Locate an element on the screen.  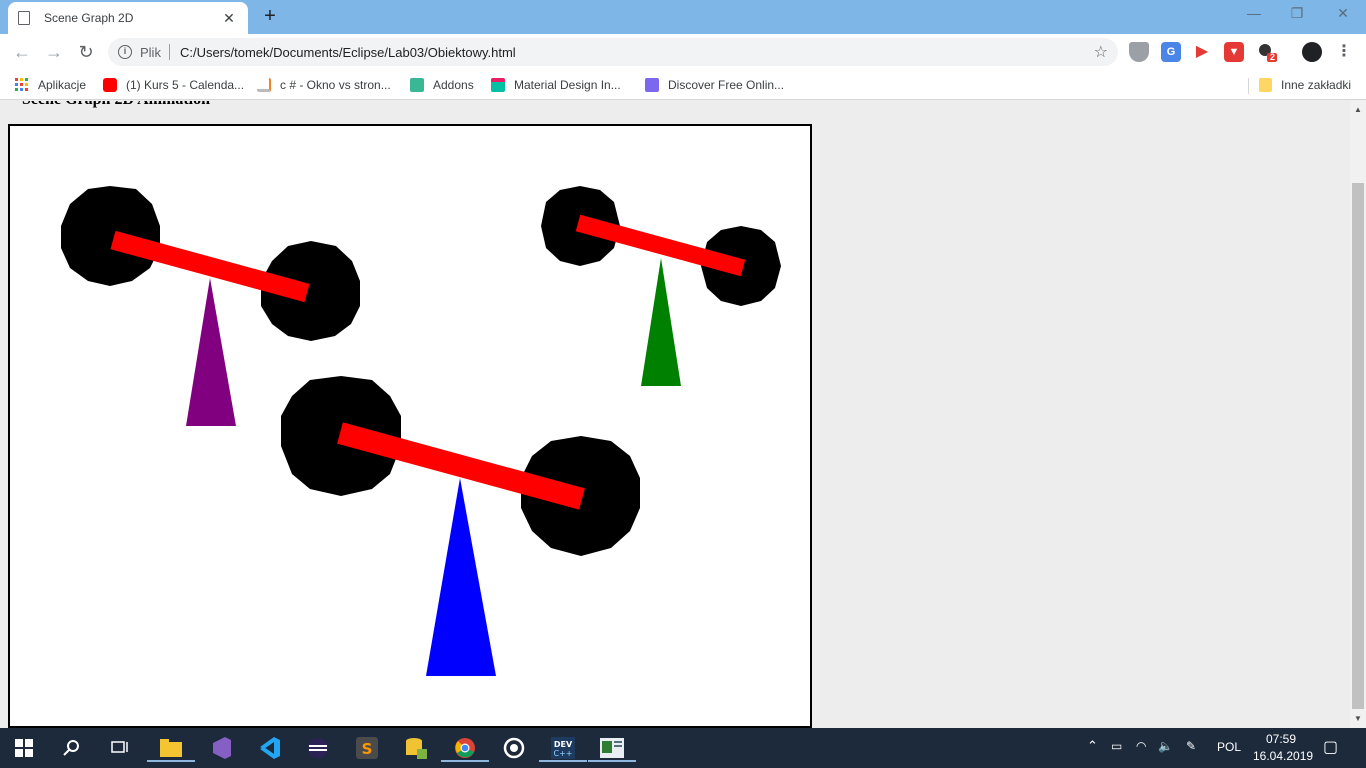
svg-text: S is located at coordinates (367, 749).